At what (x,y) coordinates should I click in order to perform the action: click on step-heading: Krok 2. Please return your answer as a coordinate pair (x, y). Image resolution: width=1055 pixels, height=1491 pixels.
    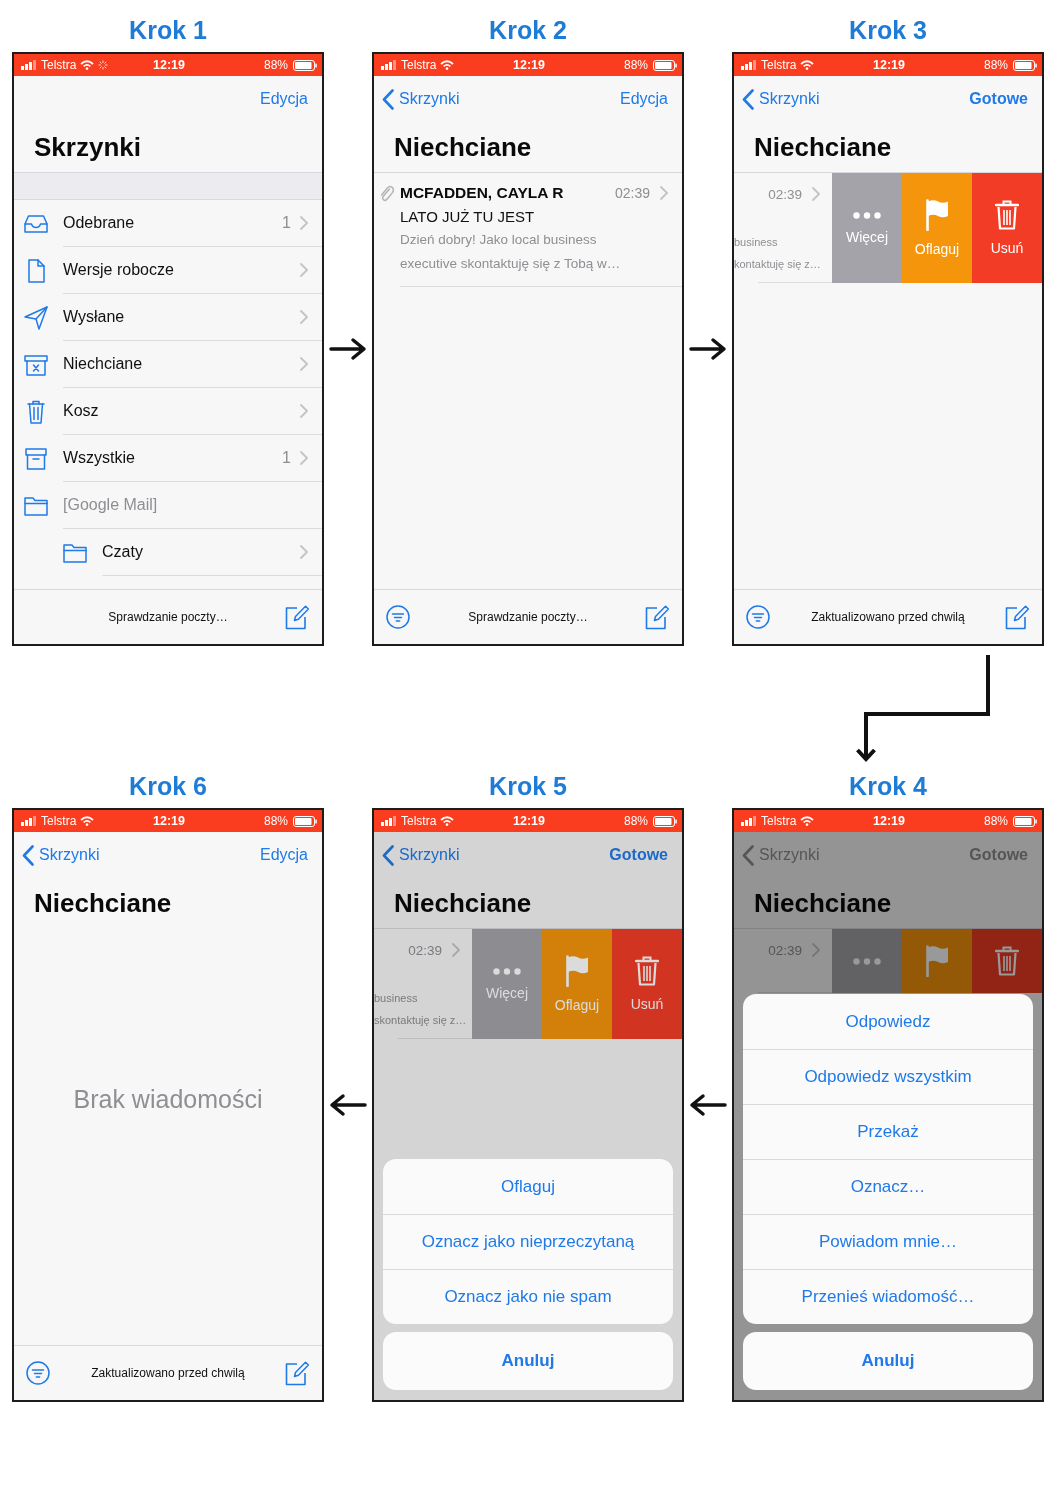
    Looking at the image, I should click on (528, 30).